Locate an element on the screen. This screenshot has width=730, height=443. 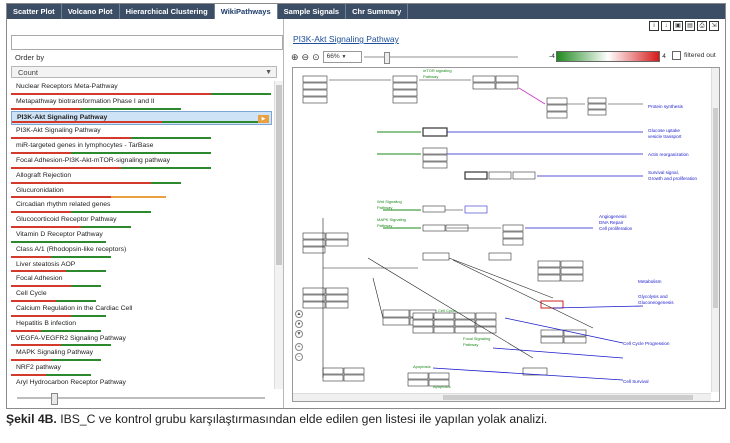
tab-scatter-plot: Scatter Plot is located at coordinates (34, 11).